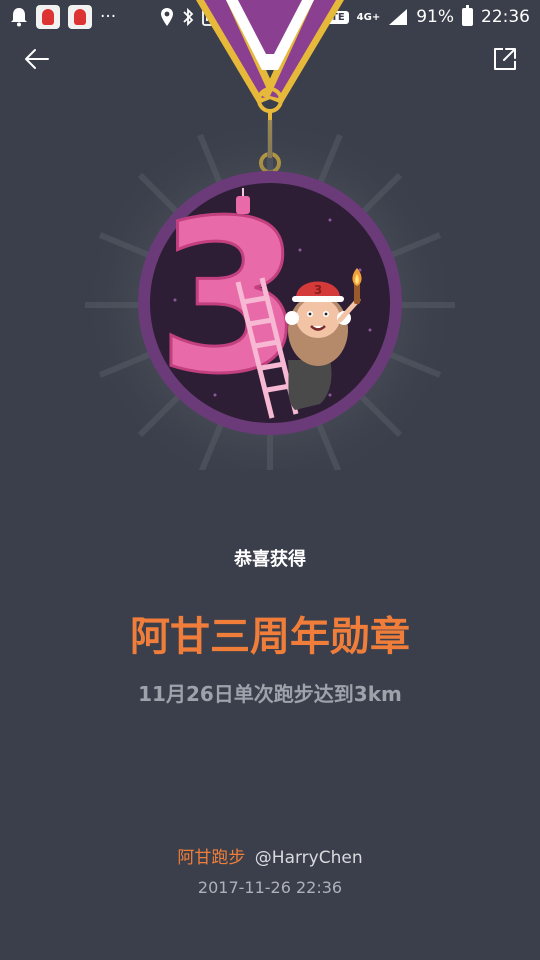 The width and height of the screenshot is (540, 960). What do you see at coordinates (270, 887) in the screenshot?
I see `footer-timestamp: 2017-11-26 22:36` at bounding box center [270, 887].